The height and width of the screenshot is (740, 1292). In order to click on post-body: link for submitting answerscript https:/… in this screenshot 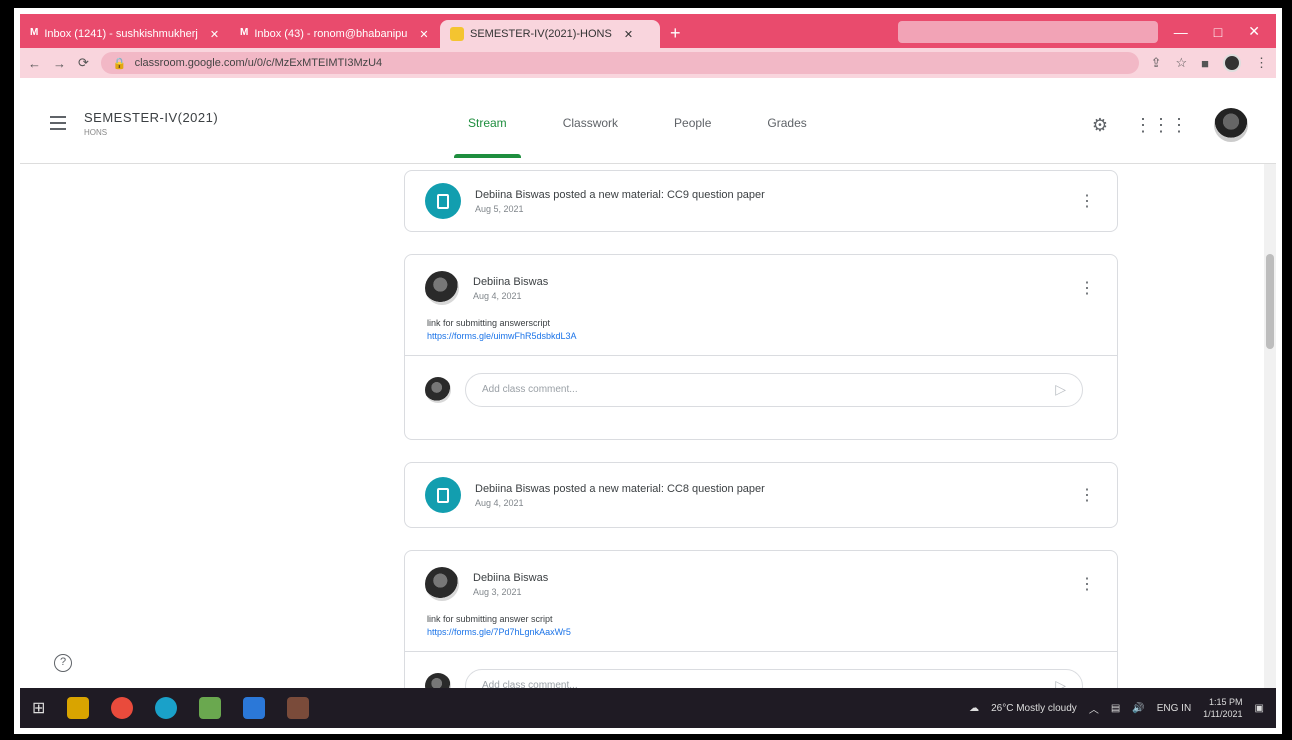, I will do `click(761, 330)`.